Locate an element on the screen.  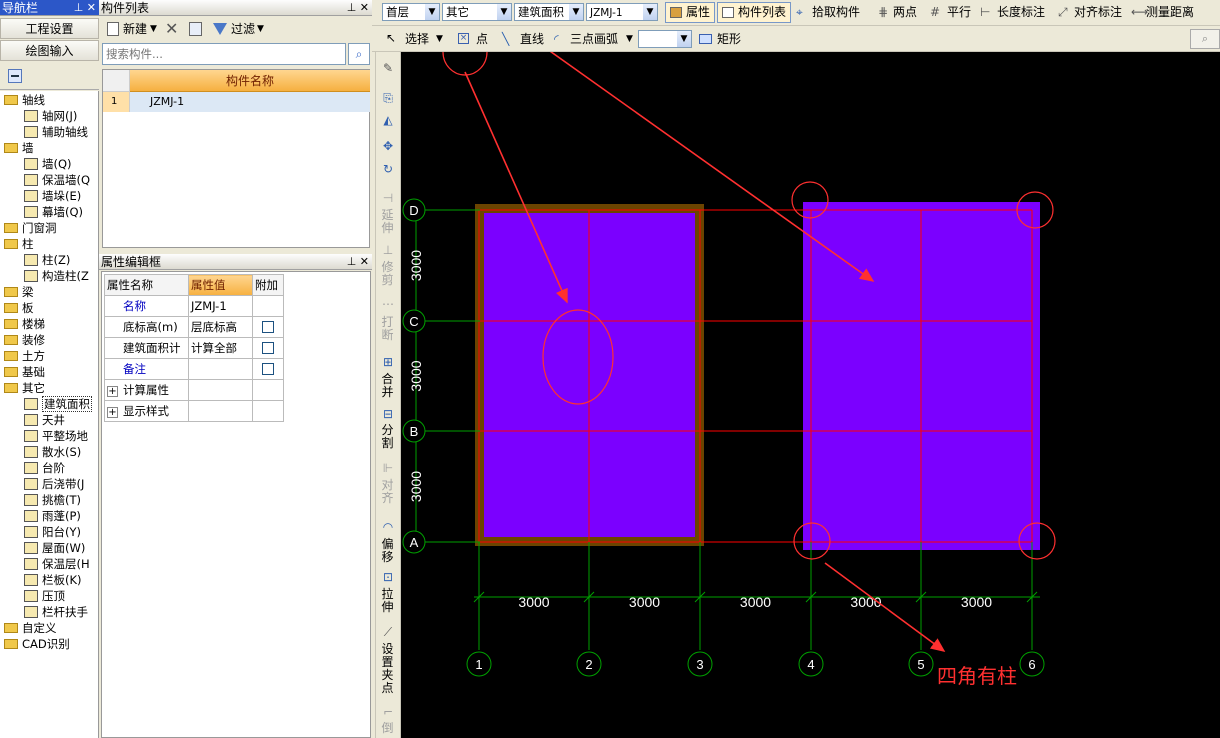
floor-select: 首层 ▼ is located at coordinates (411, 12).